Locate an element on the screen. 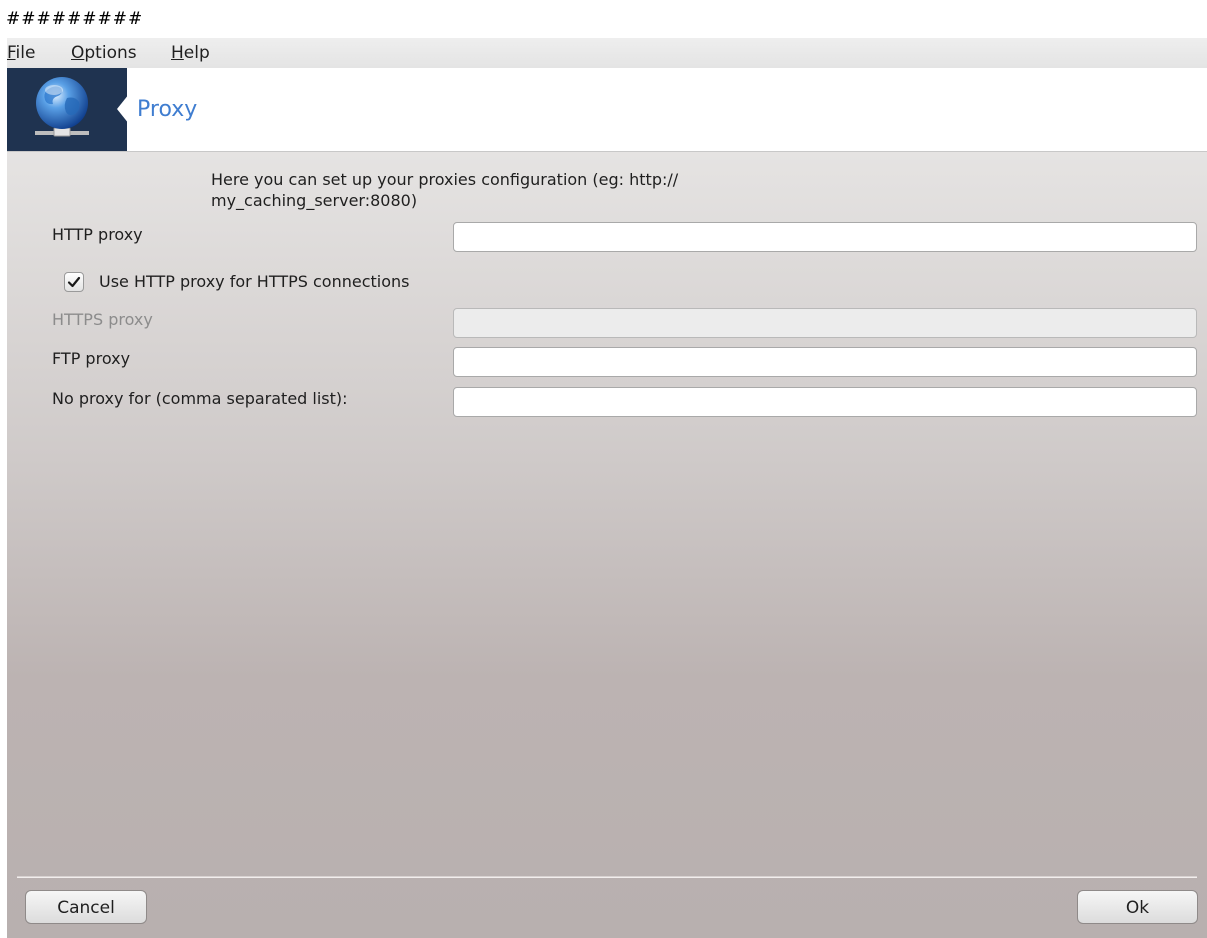  window-title: ######### is located at coordinates (75, 19).